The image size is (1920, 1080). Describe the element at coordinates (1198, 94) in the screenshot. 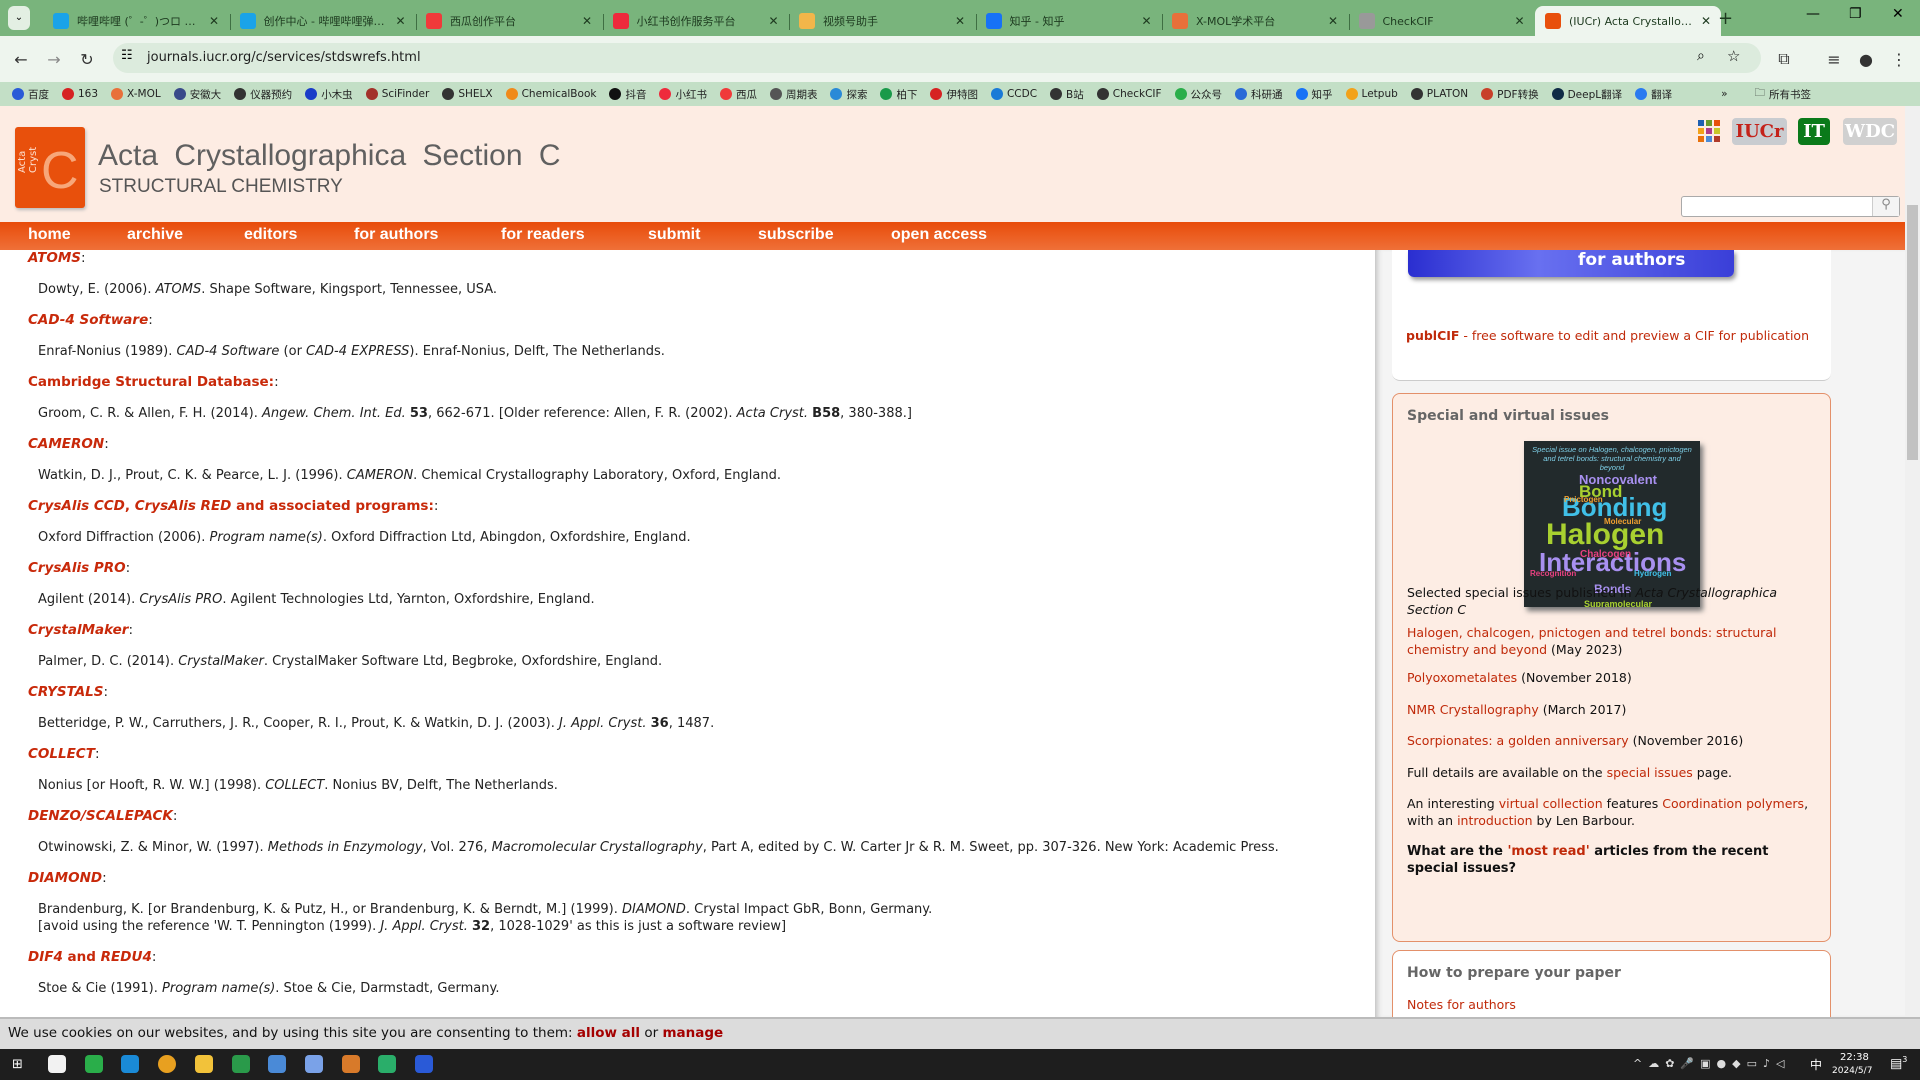

I see `bookmark-item: 公众号` at that location.